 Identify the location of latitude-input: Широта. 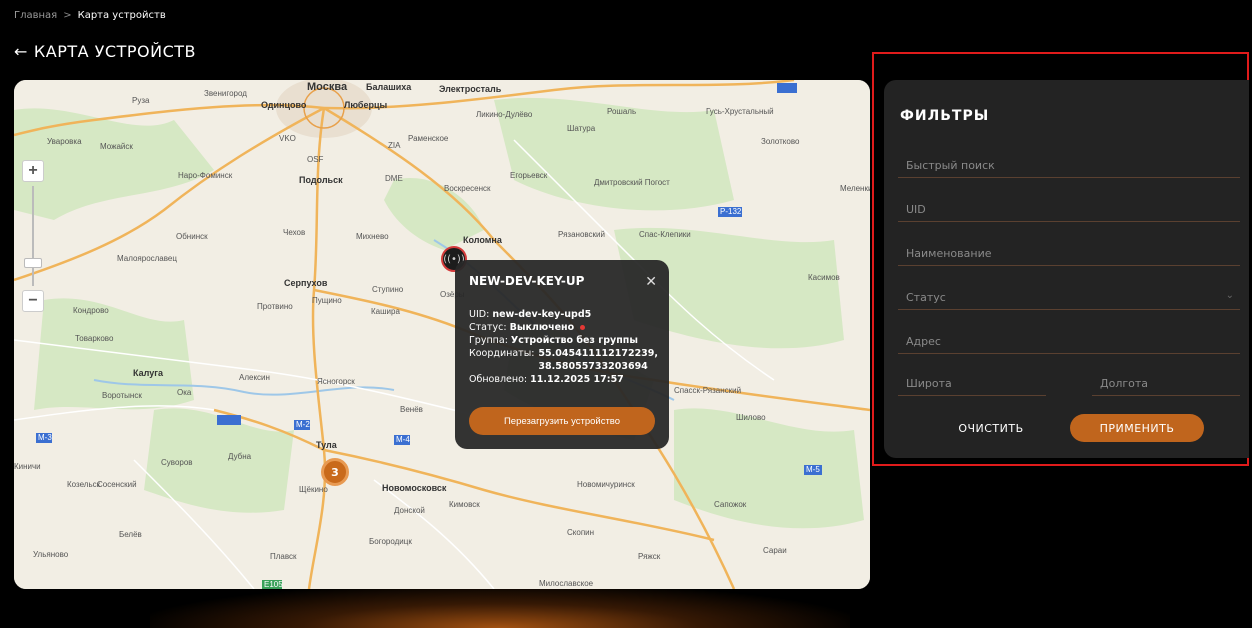
(972, 384).